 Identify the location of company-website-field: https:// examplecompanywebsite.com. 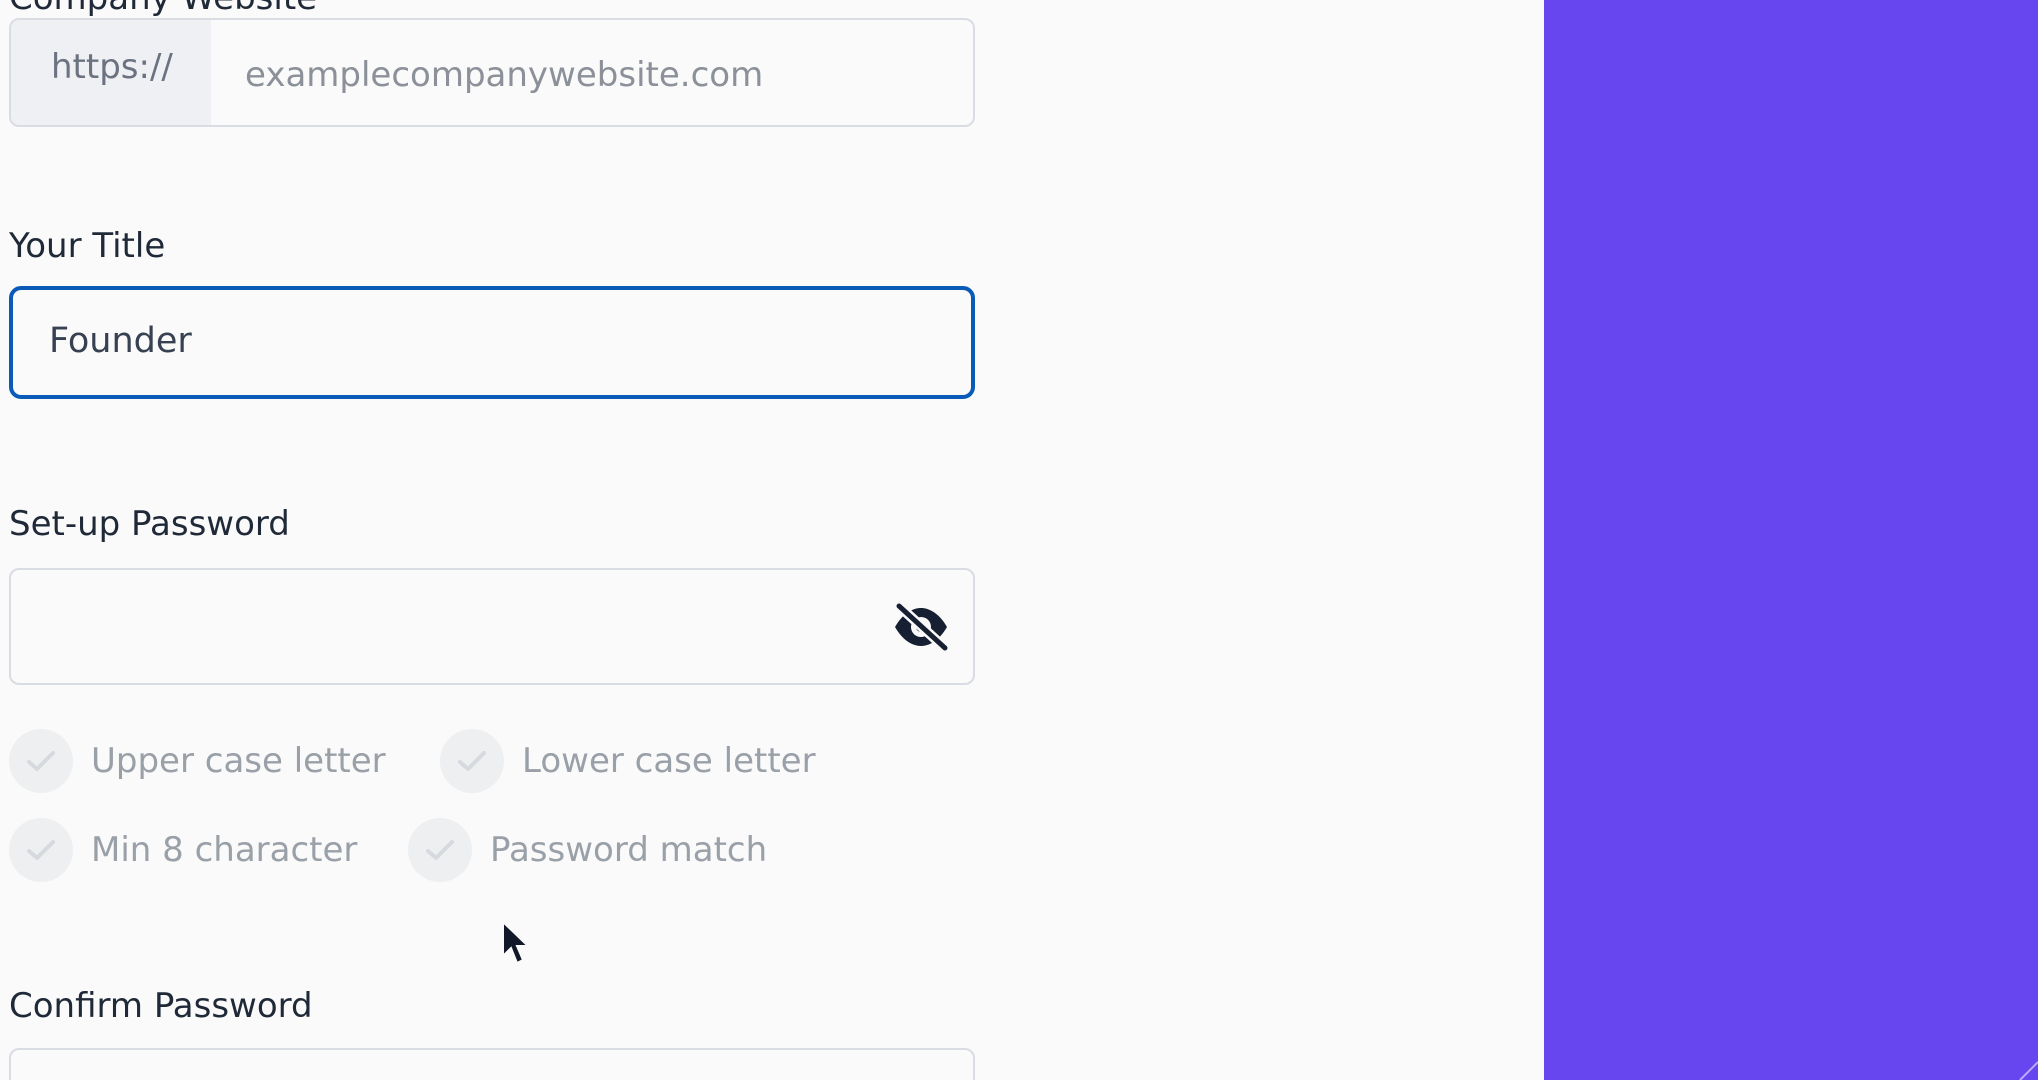
(492, 72).